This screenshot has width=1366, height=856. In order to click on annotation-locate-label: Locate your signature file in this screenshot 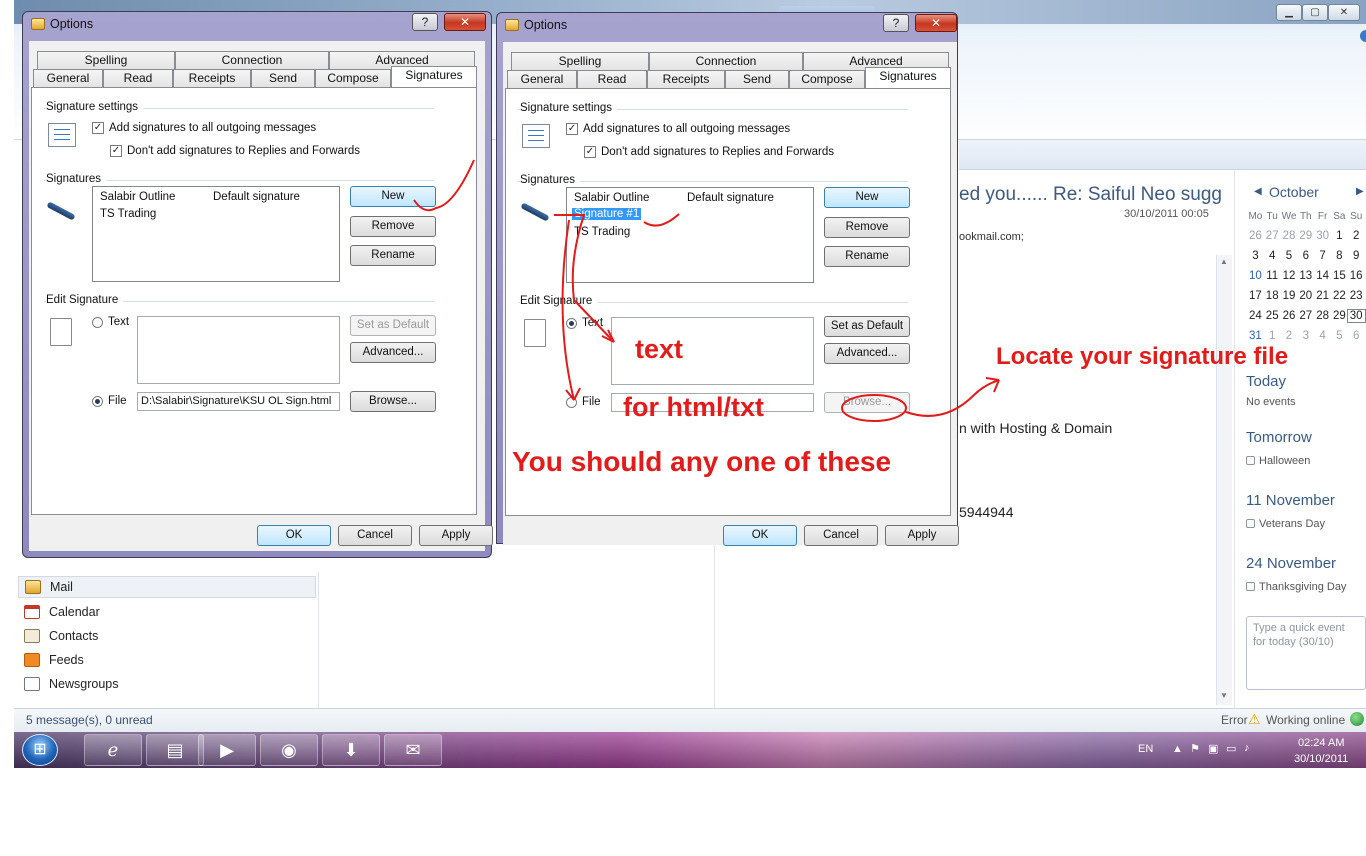, I will do `click(1142, 356)`.